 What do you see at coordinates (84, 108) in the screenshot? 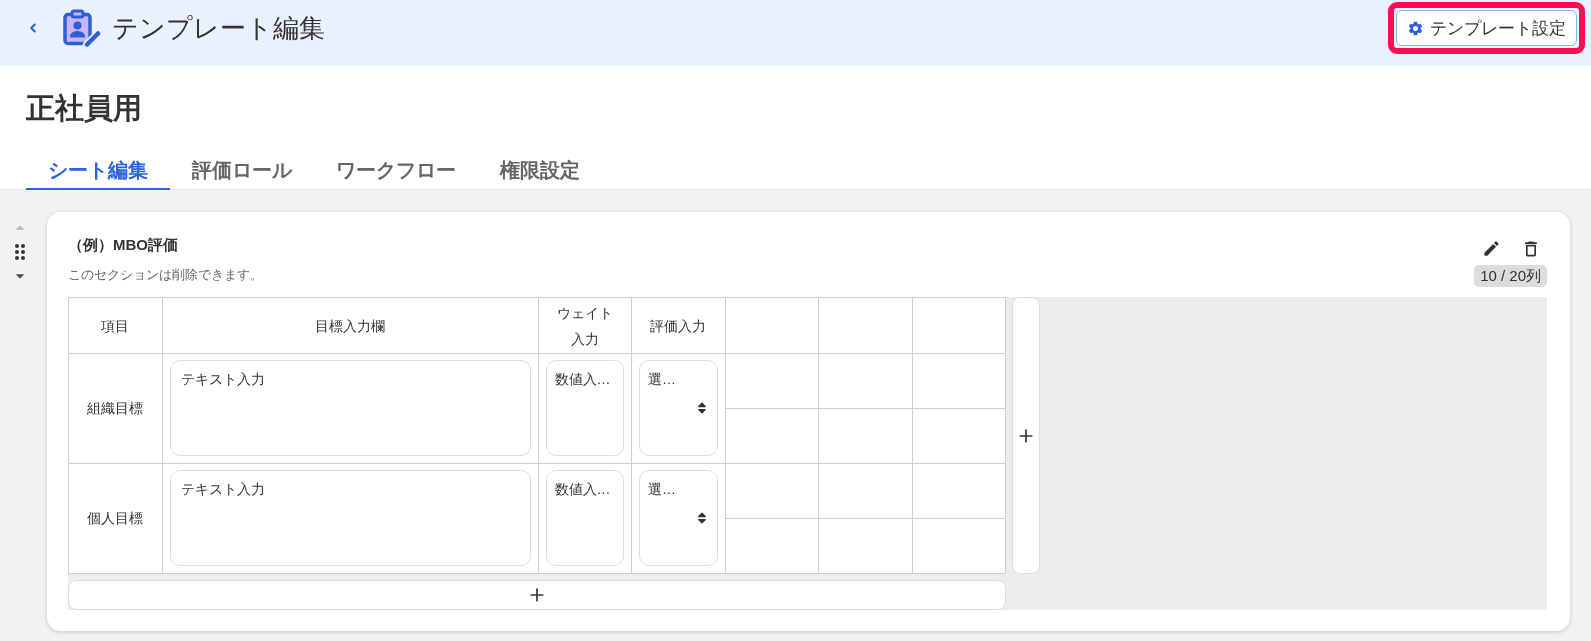
I see `page-title: 正社員用` at bounding box center [84, 108].